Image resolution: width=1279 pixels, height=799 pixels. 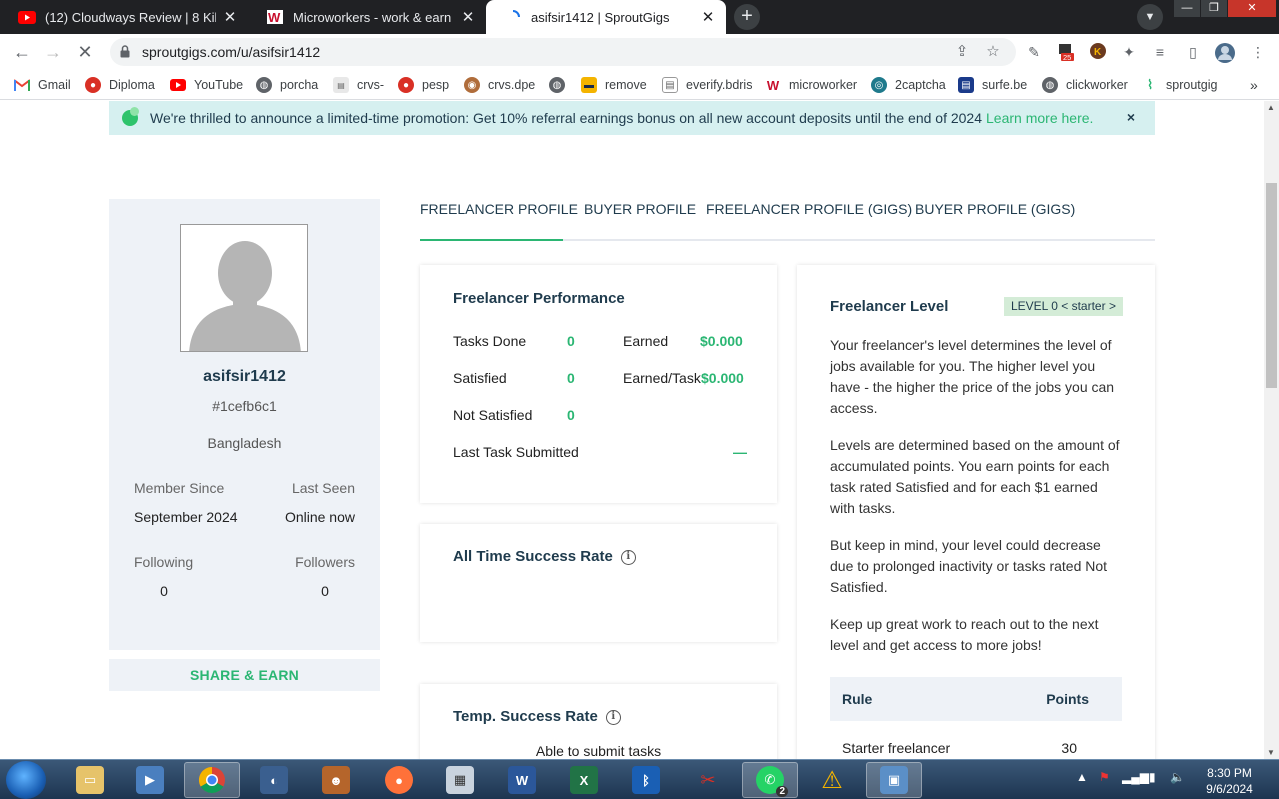 What do you see at coordinates (1104, 777) in the screenshot?
I see `flag-icon: ⚑` at bounding box center [1104, 777].